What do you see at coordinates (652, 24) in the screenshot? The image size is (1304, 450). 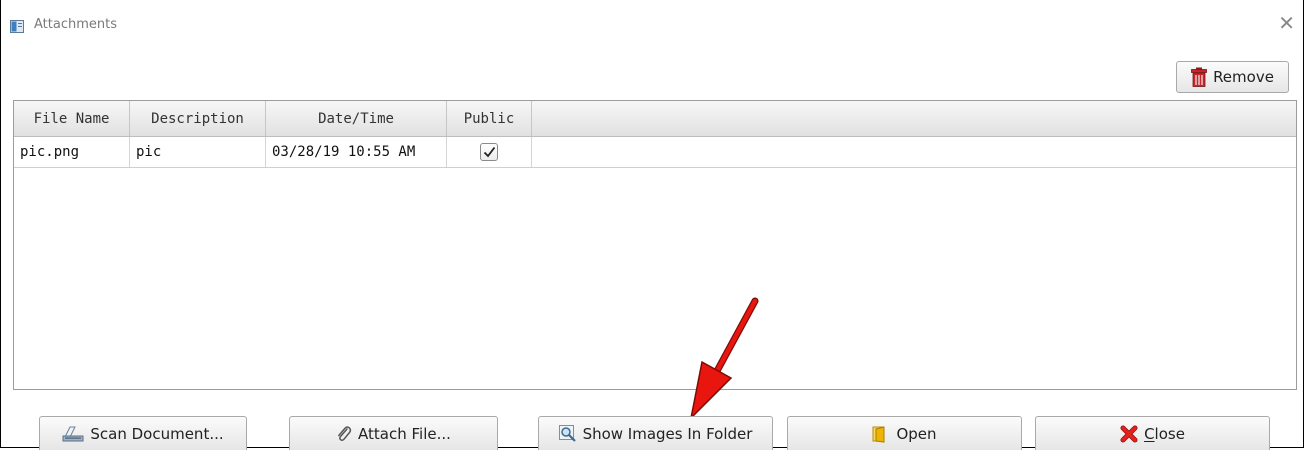 I see `title-bar: Attachments ✕` at bounding box center [652, 24].